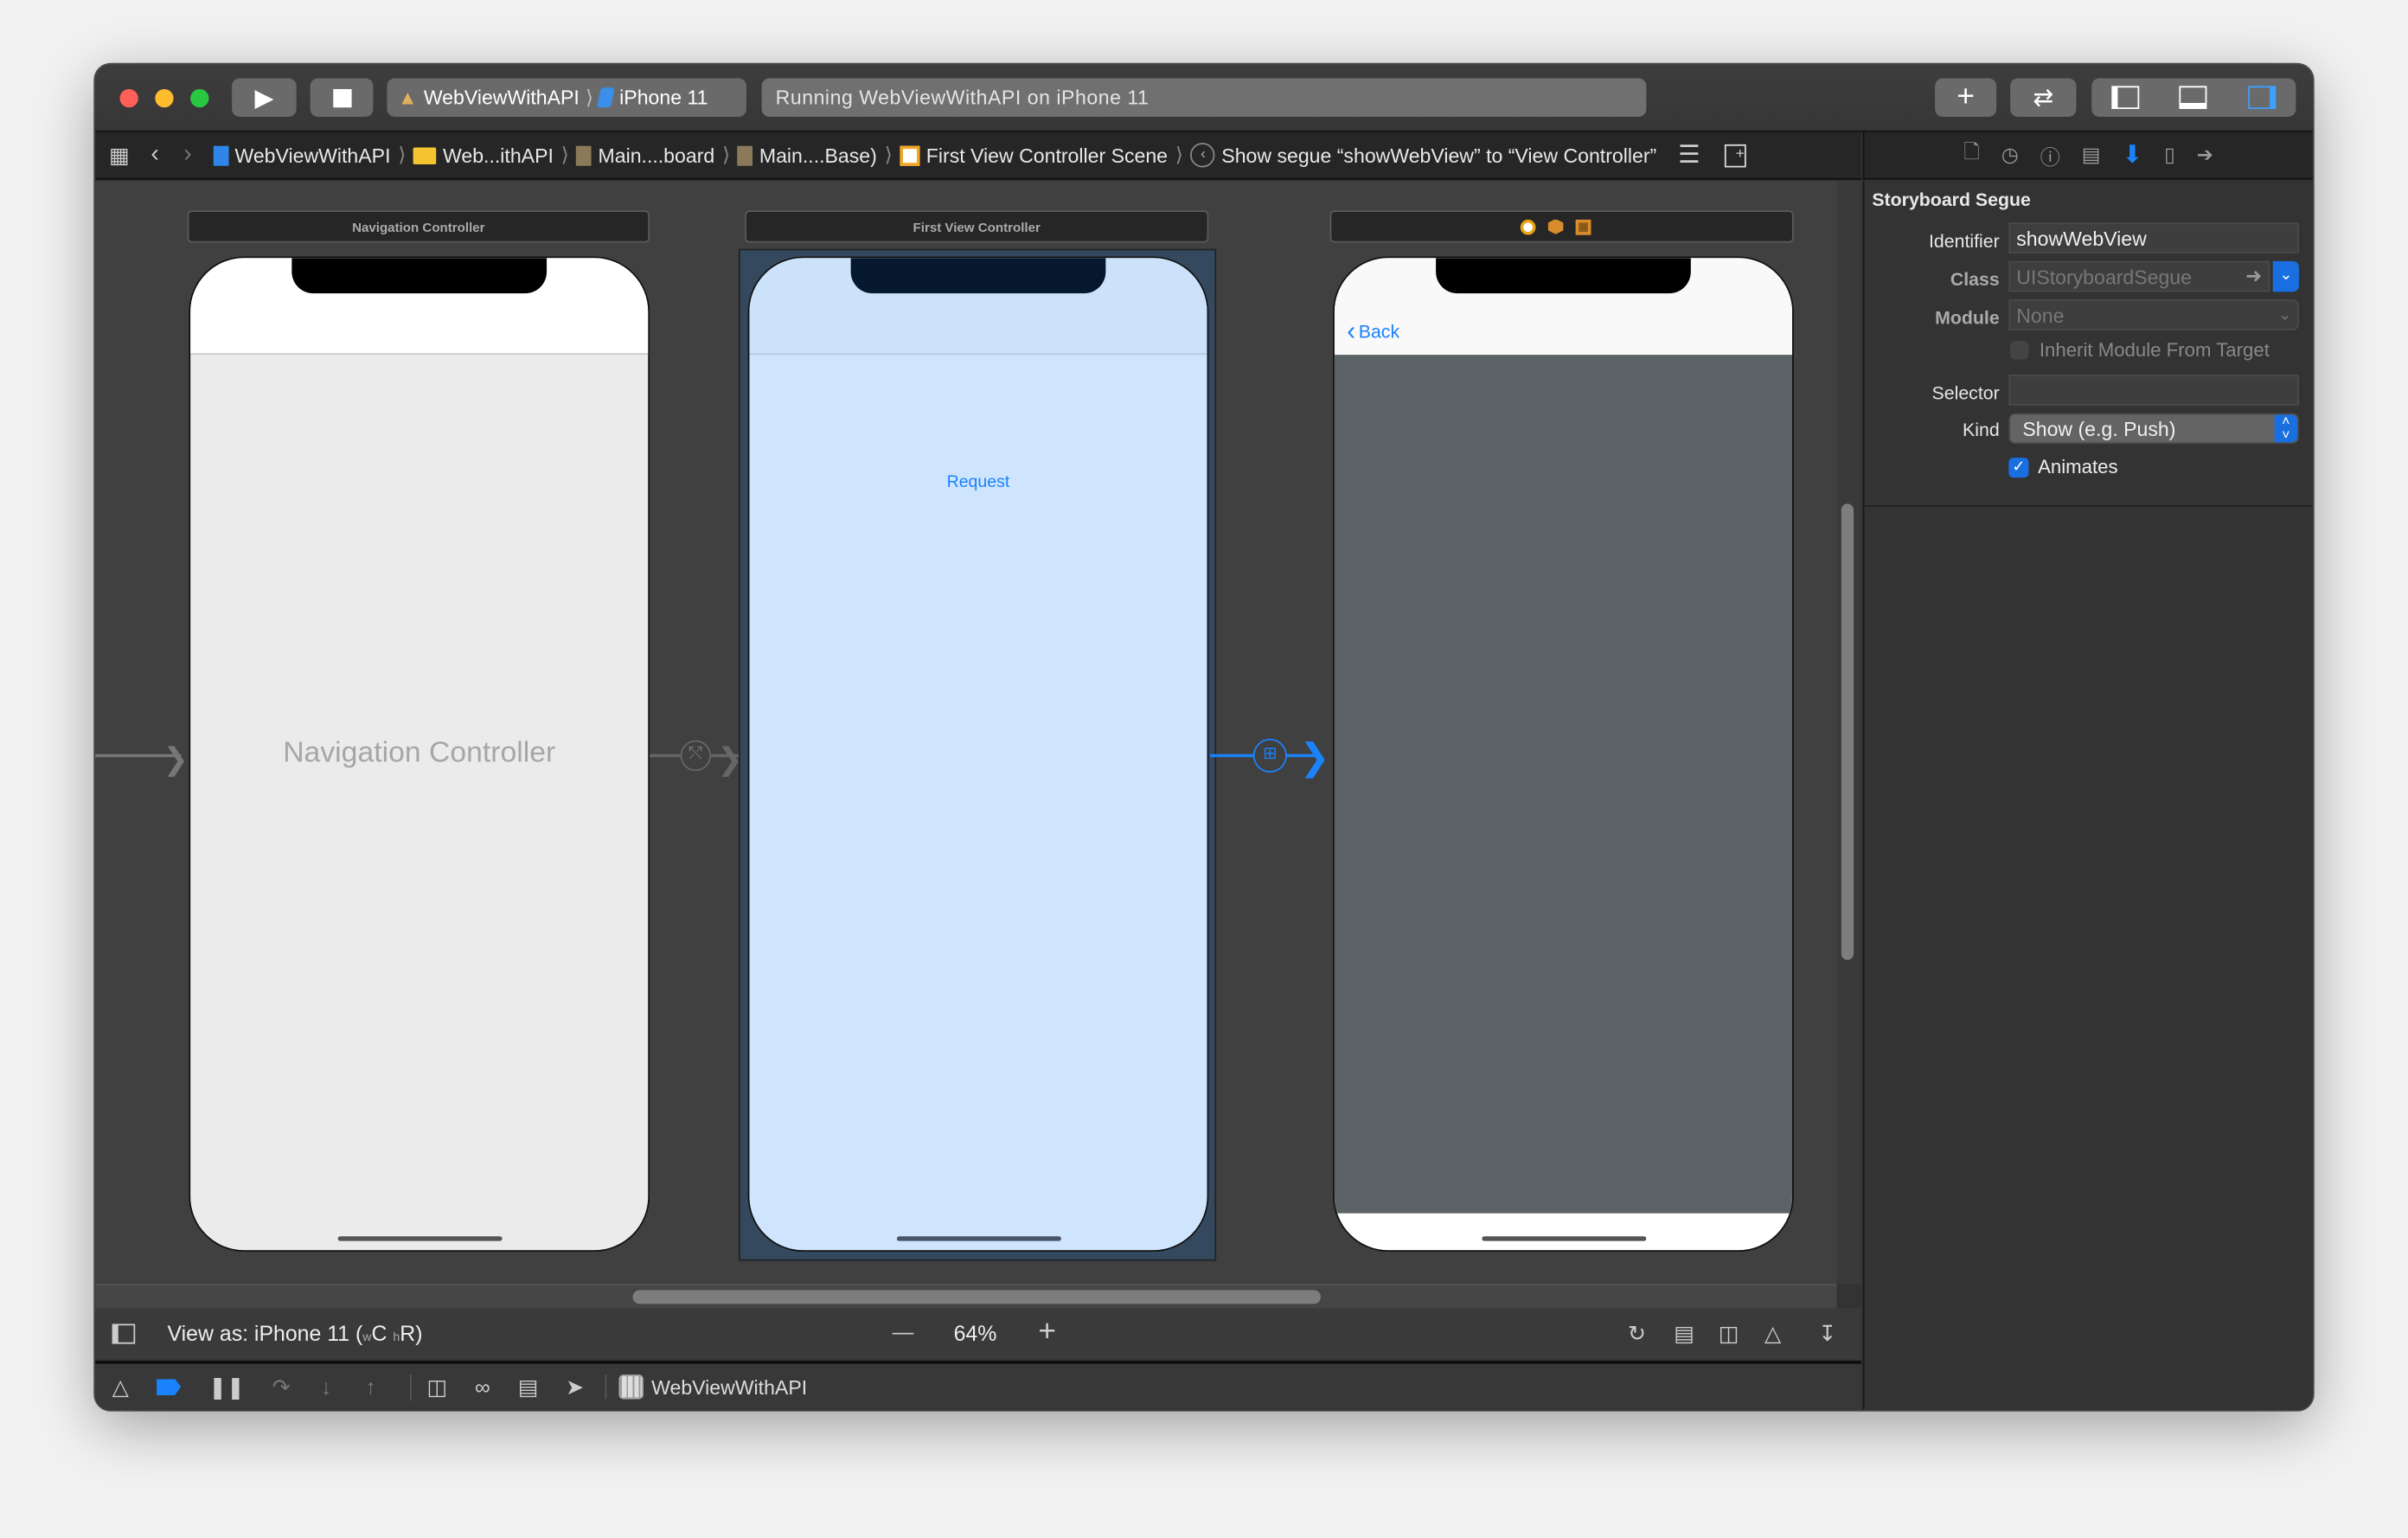 Image resolution: width=2408 pixels, height=1538 pixels. Describe the element at coordinates (371, 1387) in the screenshot. I see `step-out-icon: ↑` at that location.